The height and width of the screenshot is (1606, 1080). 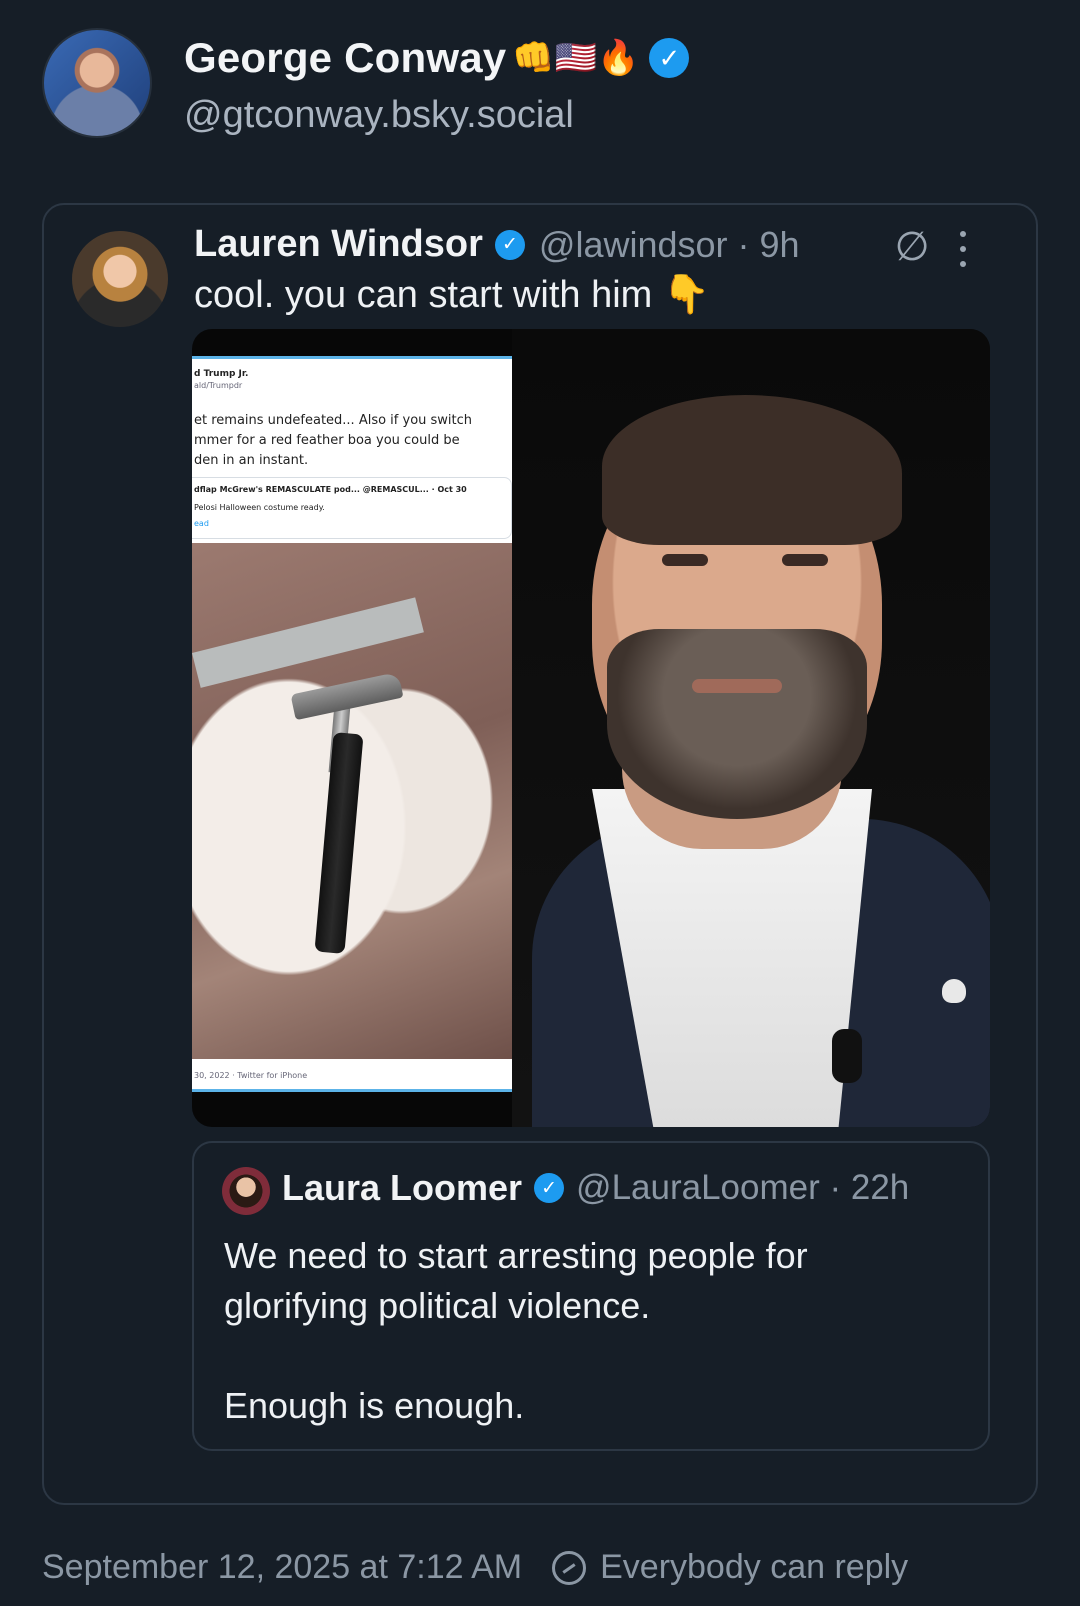 I want to click on author-name: George Conway, so click(x=345, y=58).